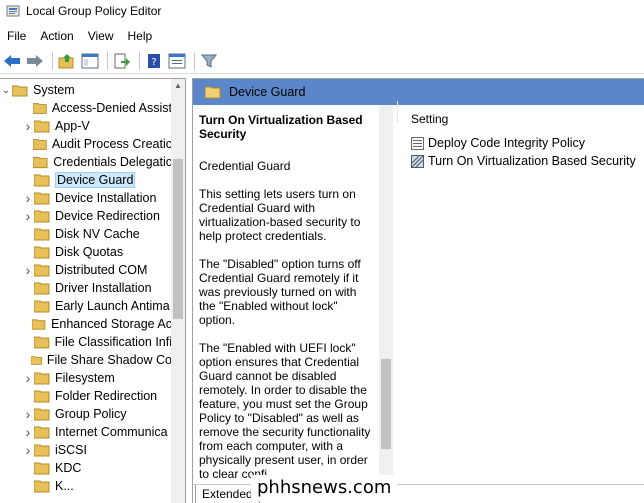  What do you see at coordinates (111, 324) in the screenshot?
I see `tree-item-label: Enhanced Storage Ac` at bounding box center [111, 324].